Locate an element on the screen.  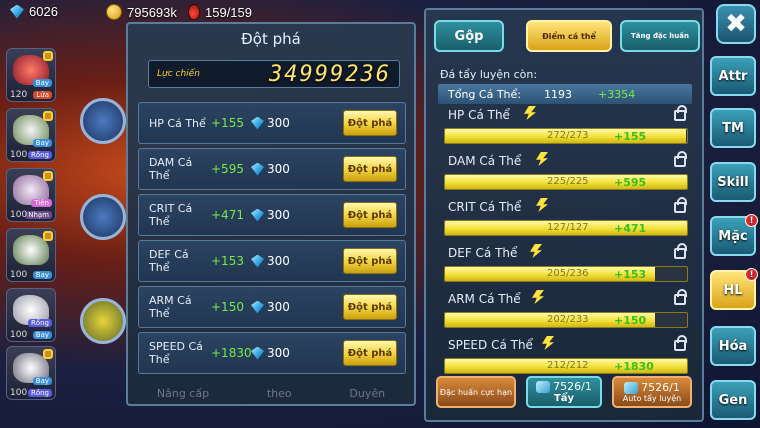
upgrade-label: Nâng cấp is located at coordinates (183, 393).